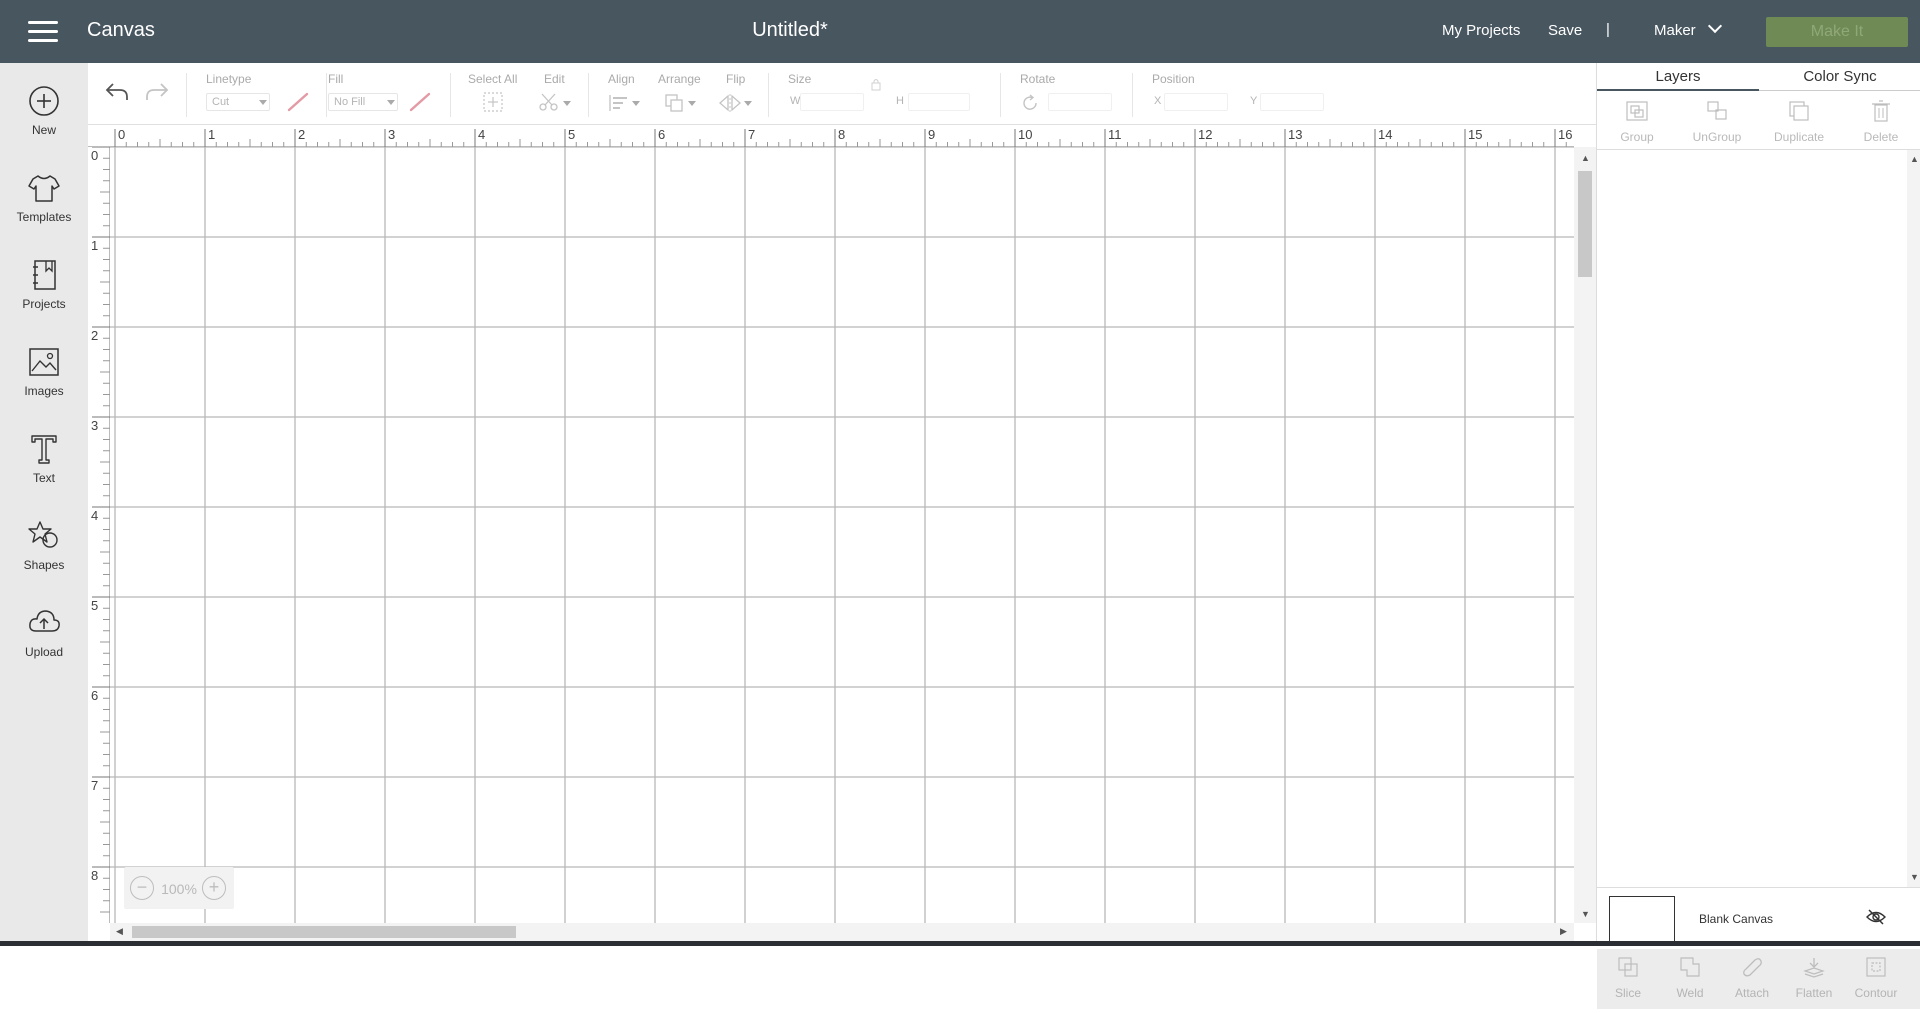 This screenshot has width=1920, height=1013. Describe the element at coordinates (119, 931) in the screenshot. I see `scroll-left-arrow-icon: ◀` at that location.